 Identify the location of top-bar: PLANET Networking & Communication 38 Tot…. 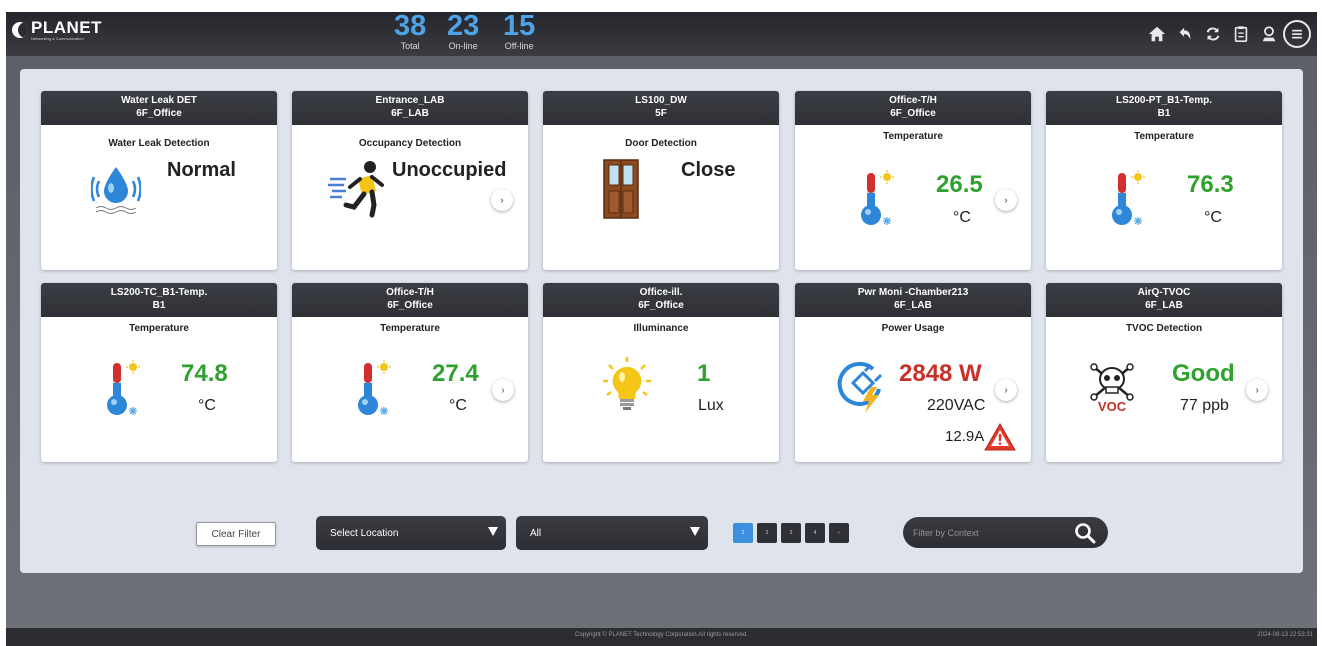
(661, 34).